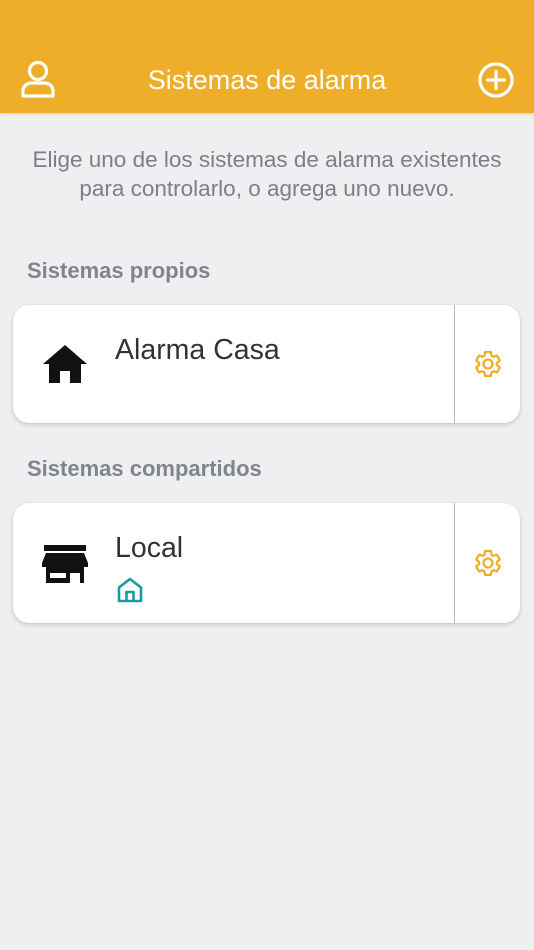 The height and width of the screenshot is (950, 534). I want to click on section-title-own: Sistemas propios, so click(119, 270).